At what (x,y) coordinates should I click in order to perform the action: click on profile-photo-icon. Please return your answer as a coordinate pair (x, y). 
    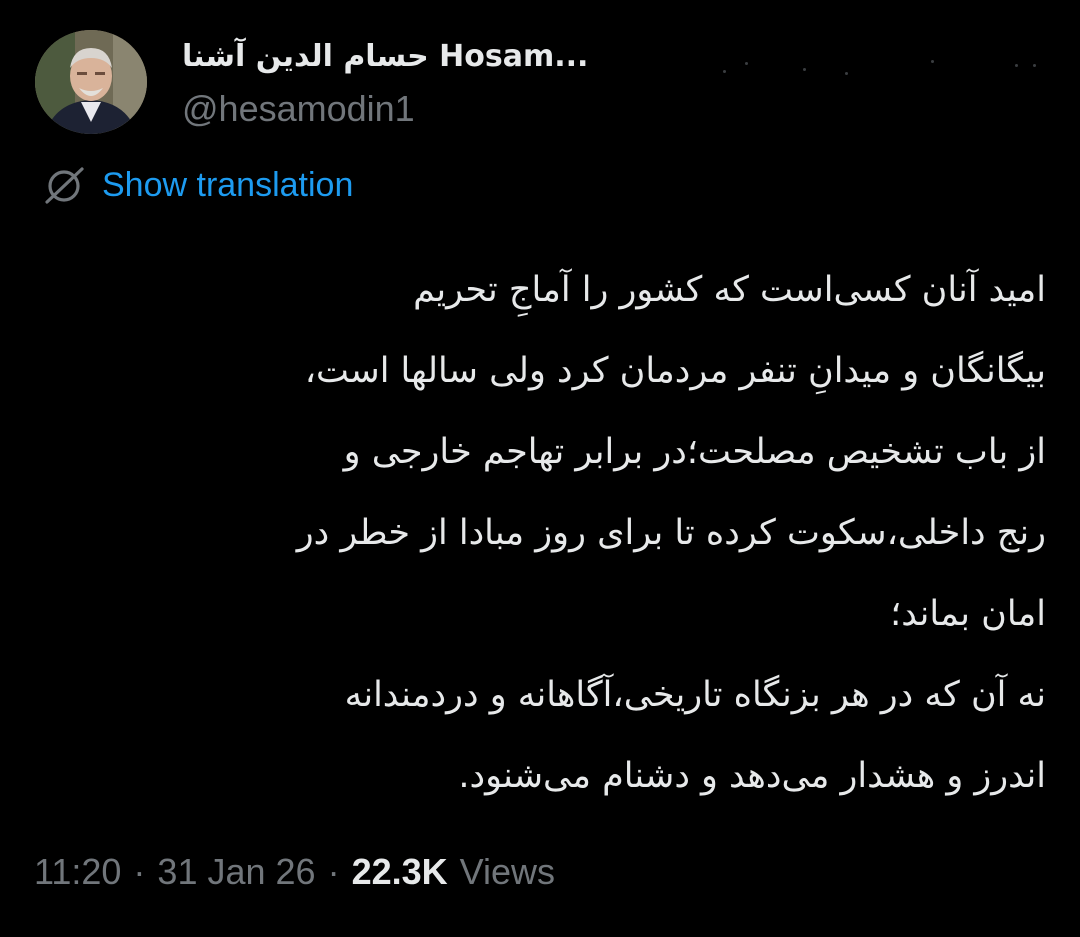
    Looking at the image, I should click on (91, 82).